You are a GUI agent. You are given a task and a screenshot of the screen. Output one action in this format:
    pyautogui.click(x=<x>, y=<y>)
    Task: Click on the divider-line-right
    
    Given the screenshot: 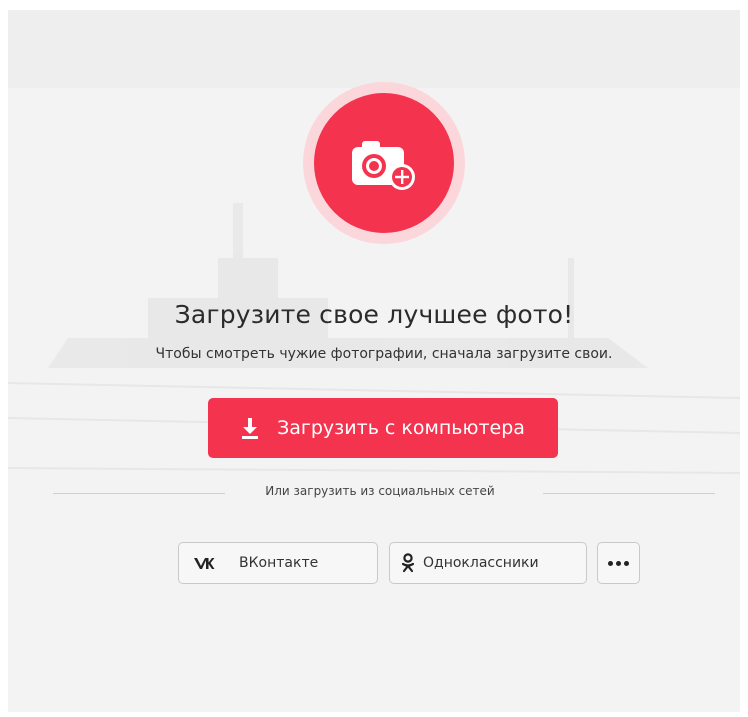 What is the action you would take?
    pyautogui.click(x=629, y=493)
    